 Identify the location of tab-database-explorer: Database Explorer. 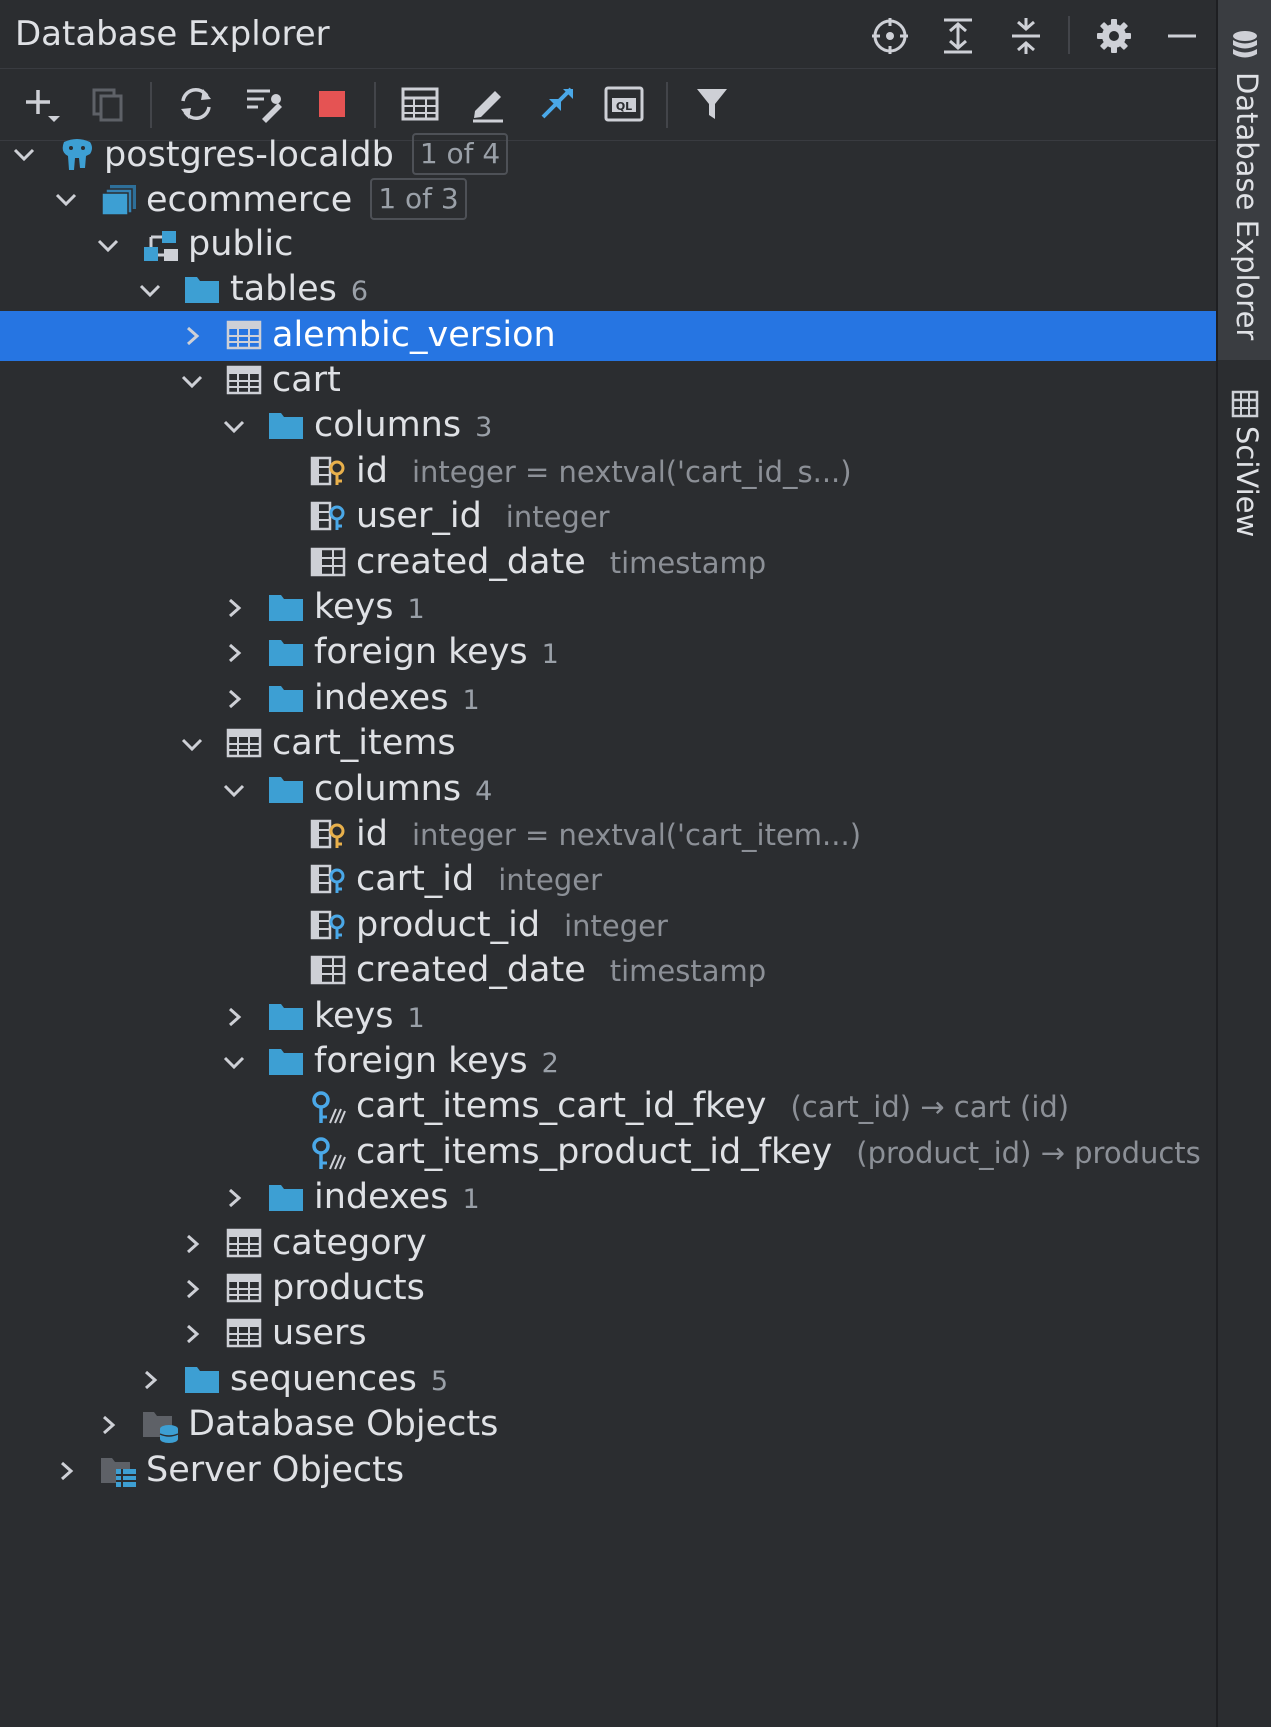
(1244, 180).